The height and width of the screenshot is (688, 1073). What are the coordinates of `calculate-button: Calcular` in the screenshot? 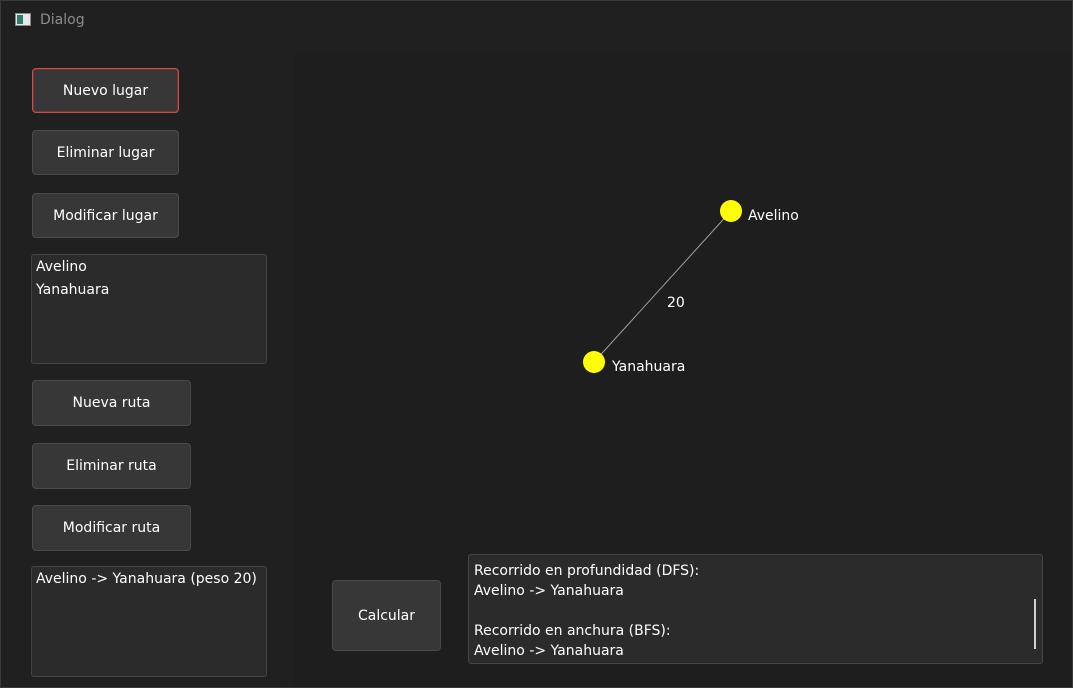 It's located at (386, 615).